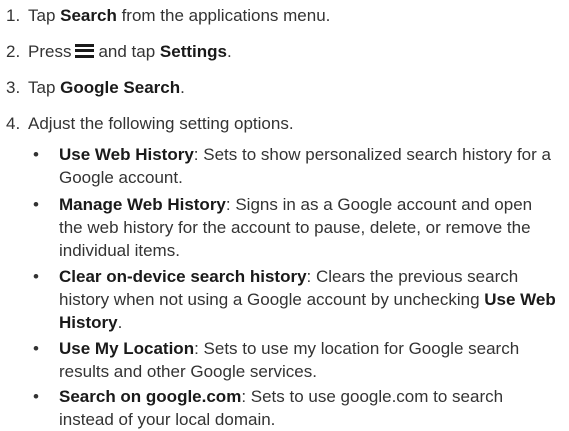 This screenshot has width=569, height=431. What do you see at coordinates (13, 123) in the screenshot?
I see `step-number: 4.` at bounding box center [13, 123].